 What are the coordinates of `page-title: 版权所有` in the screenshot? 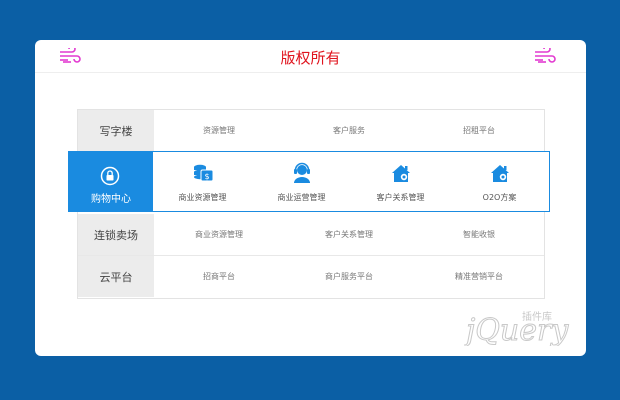 It's located at (310, 58).